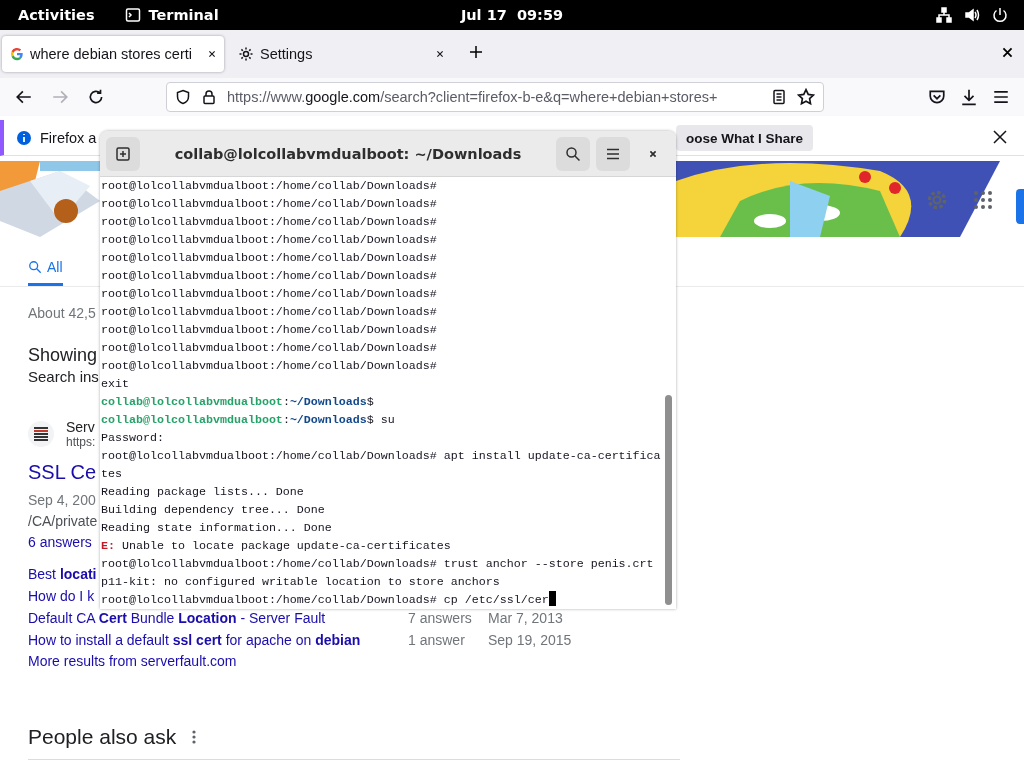  Describe the element at coordinates (132, 15) in the screenshot. I see `terminal-icon` at that location.